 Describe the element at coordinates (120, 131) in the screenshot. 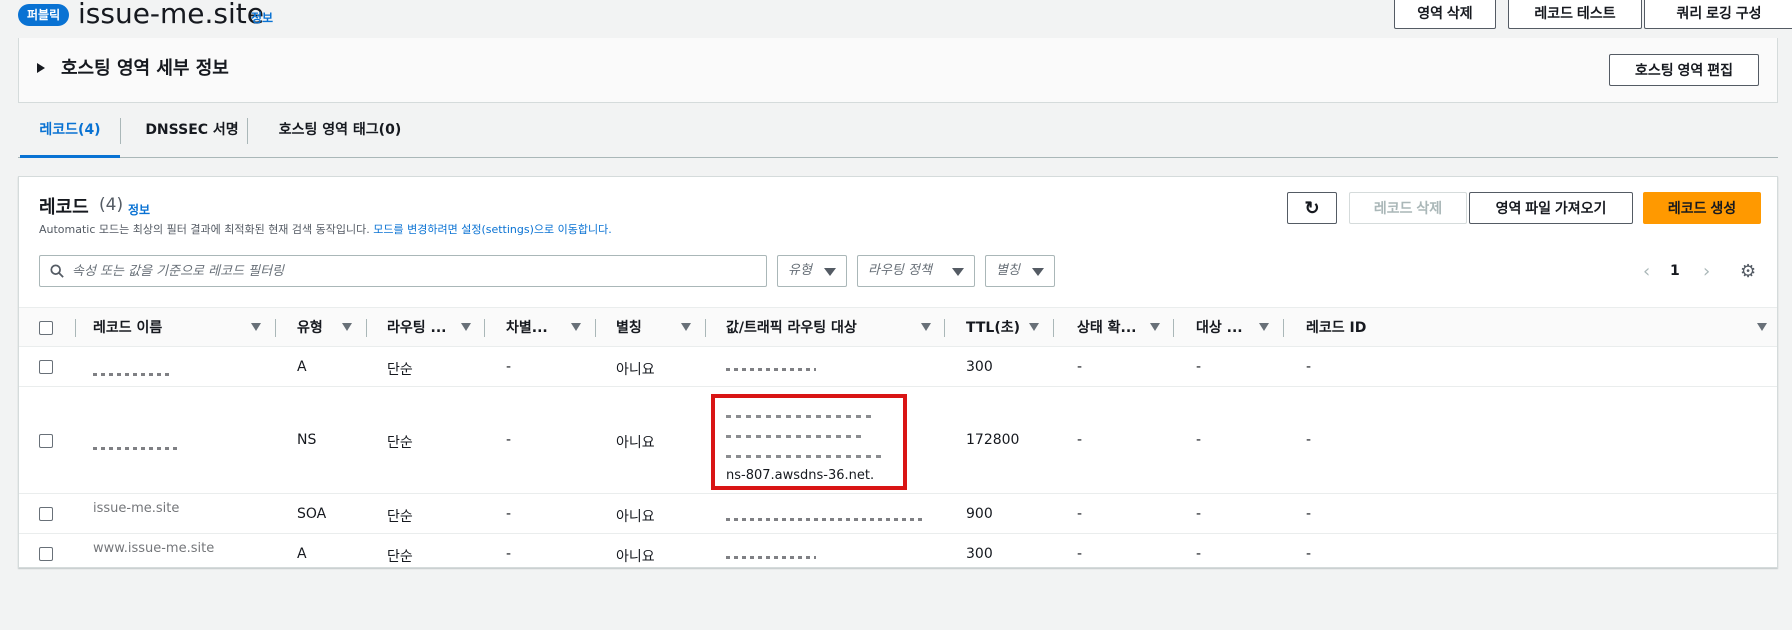

I see `tab-divider` at that location.